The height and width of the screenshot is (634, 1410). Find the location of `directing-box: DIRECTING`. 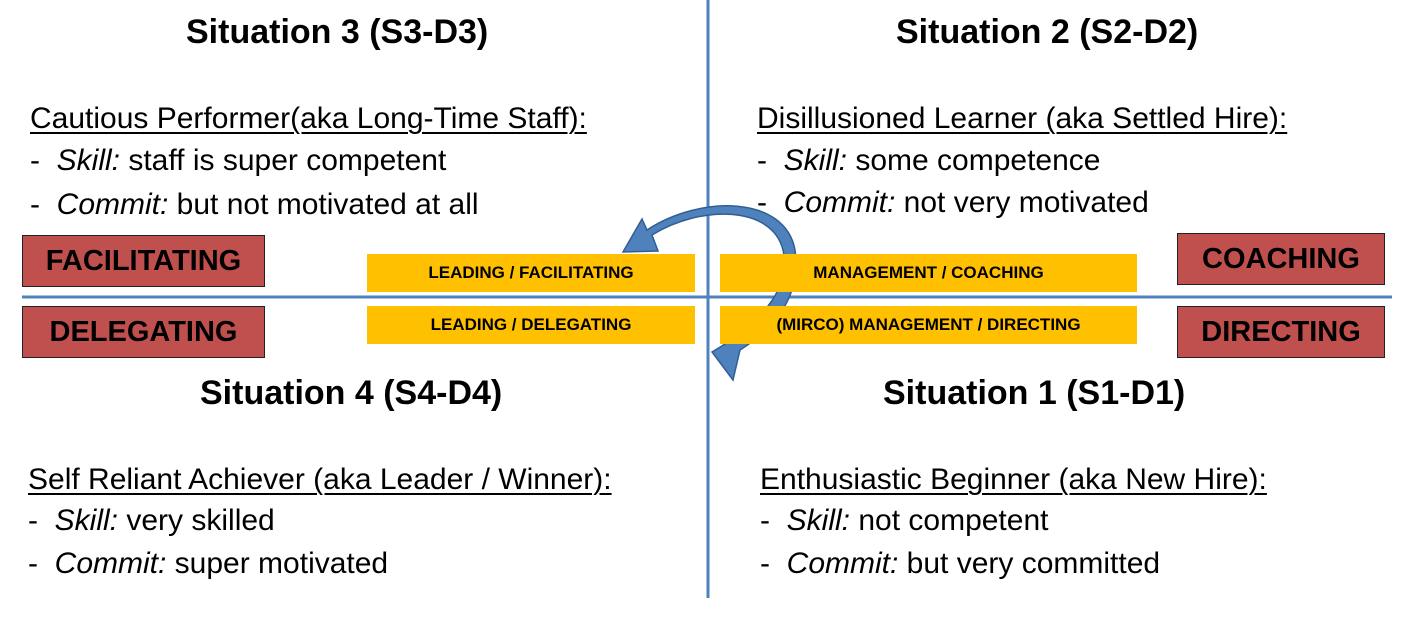

directing-box: DIRECTING is located at coordinates (1281, 332).